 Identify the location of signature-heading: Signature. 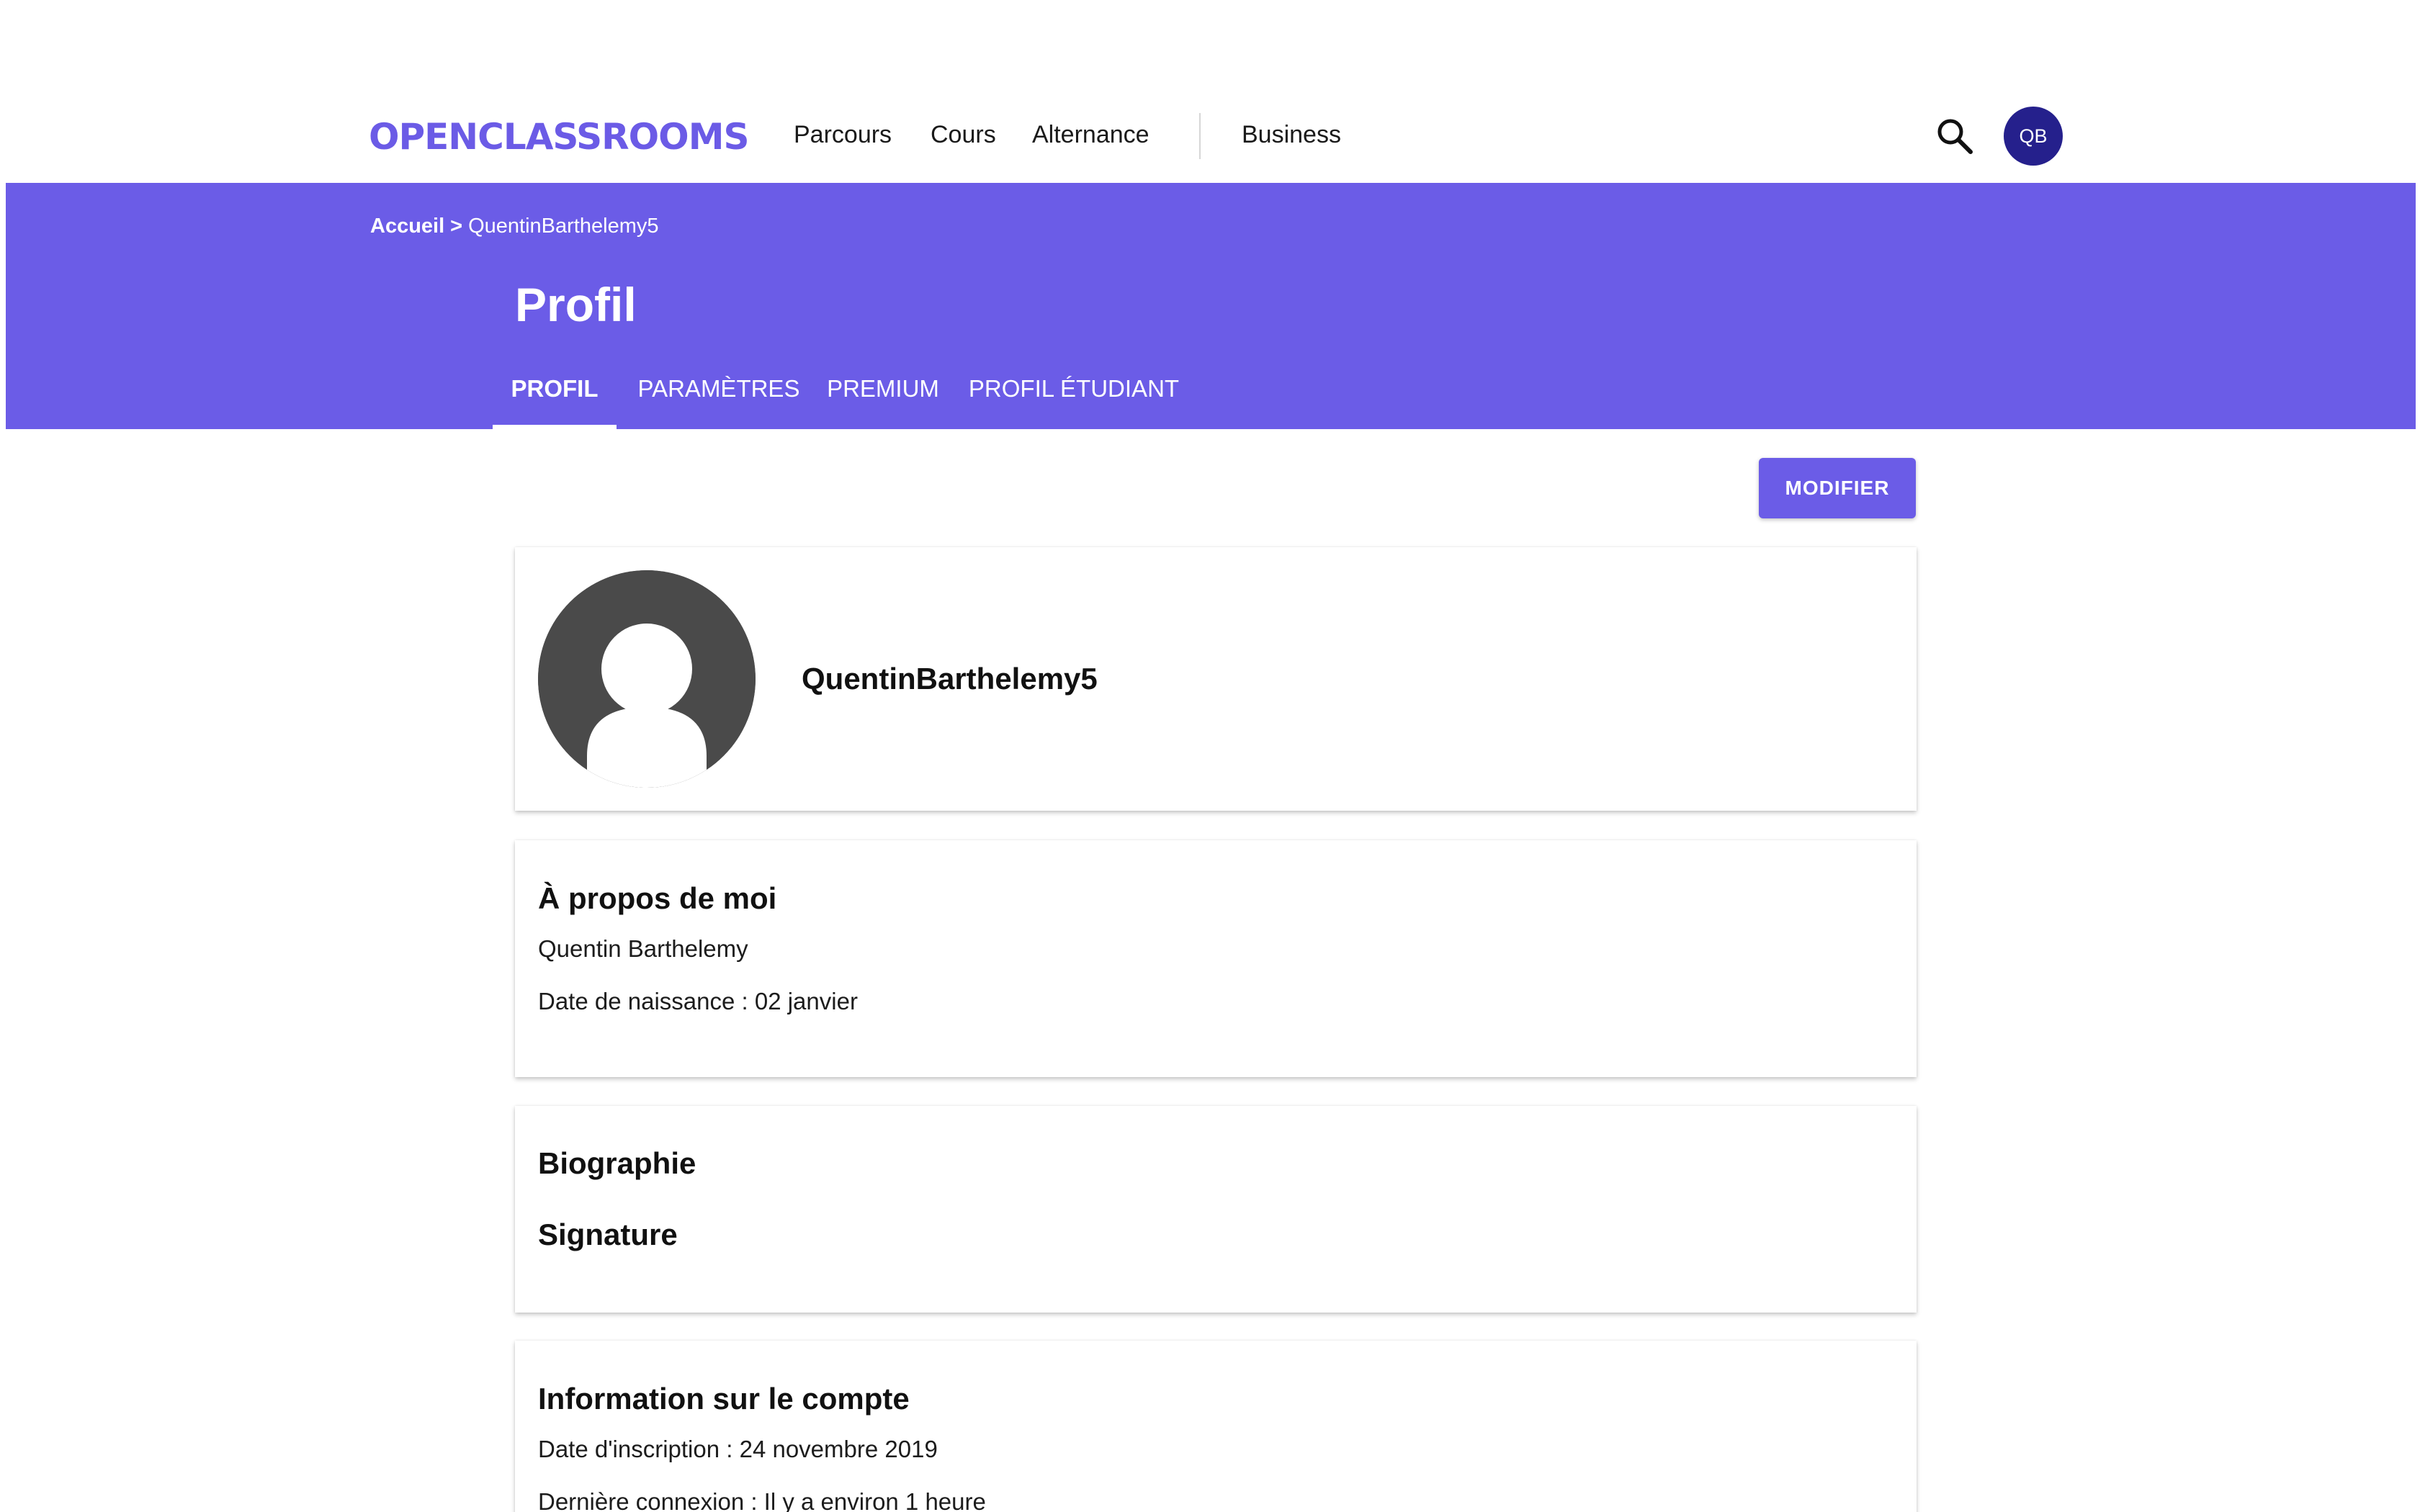
(608, 1234).